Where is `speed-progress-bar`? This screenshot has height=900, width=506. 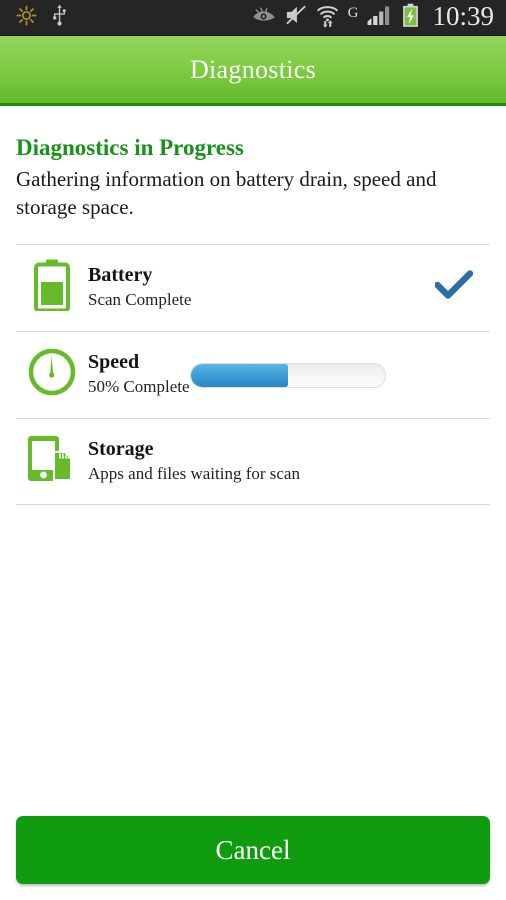 speed-progress-bar is located at coordinates (288, 376).